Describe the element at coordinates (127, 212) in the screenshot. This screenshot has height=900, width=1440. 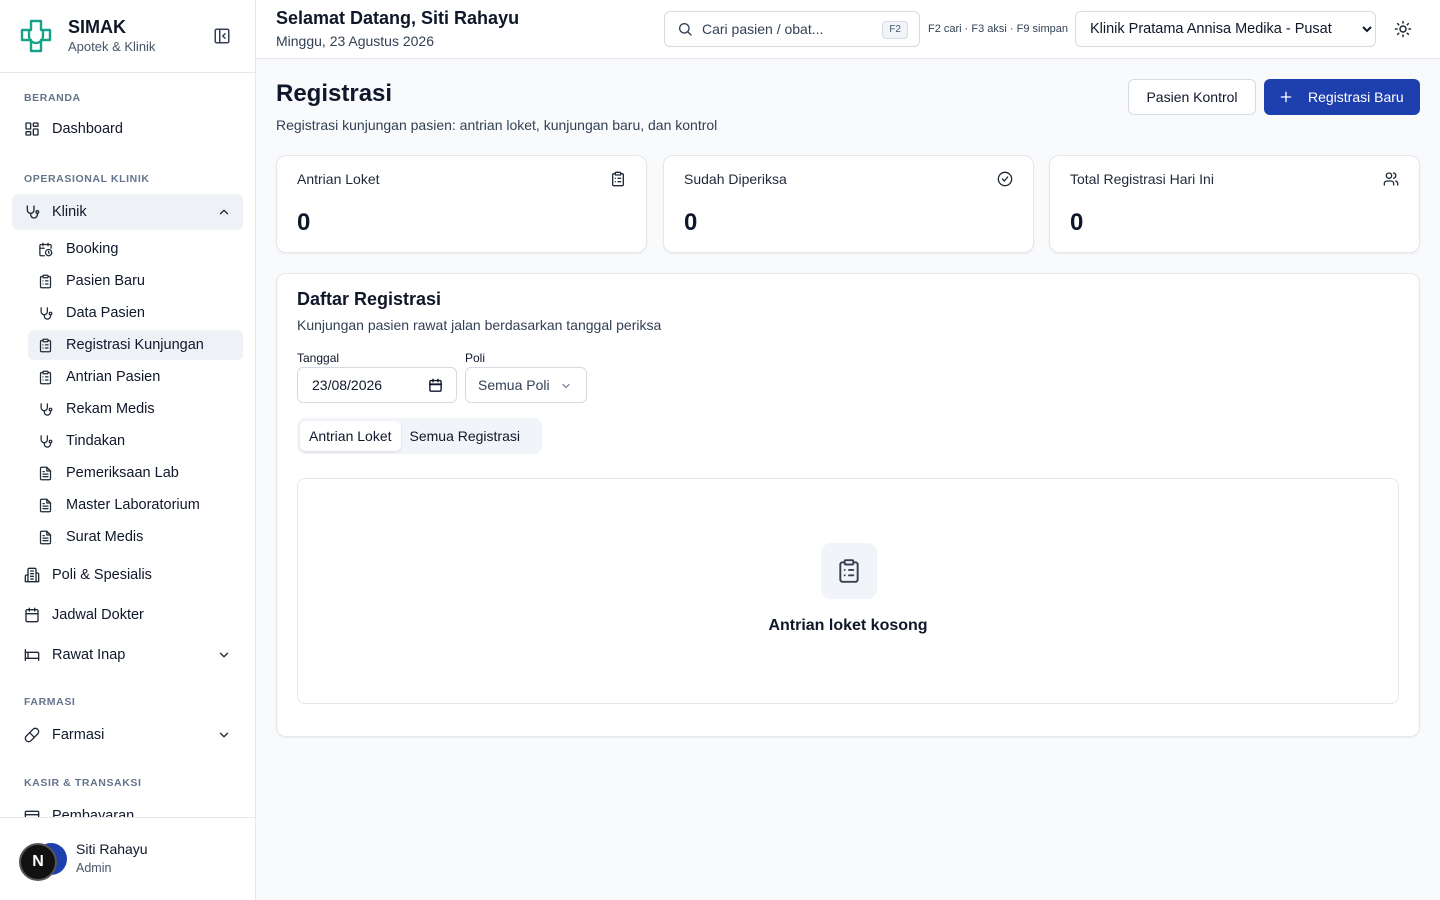
I see `sidebar-item-klinik: Klinik` at that location.